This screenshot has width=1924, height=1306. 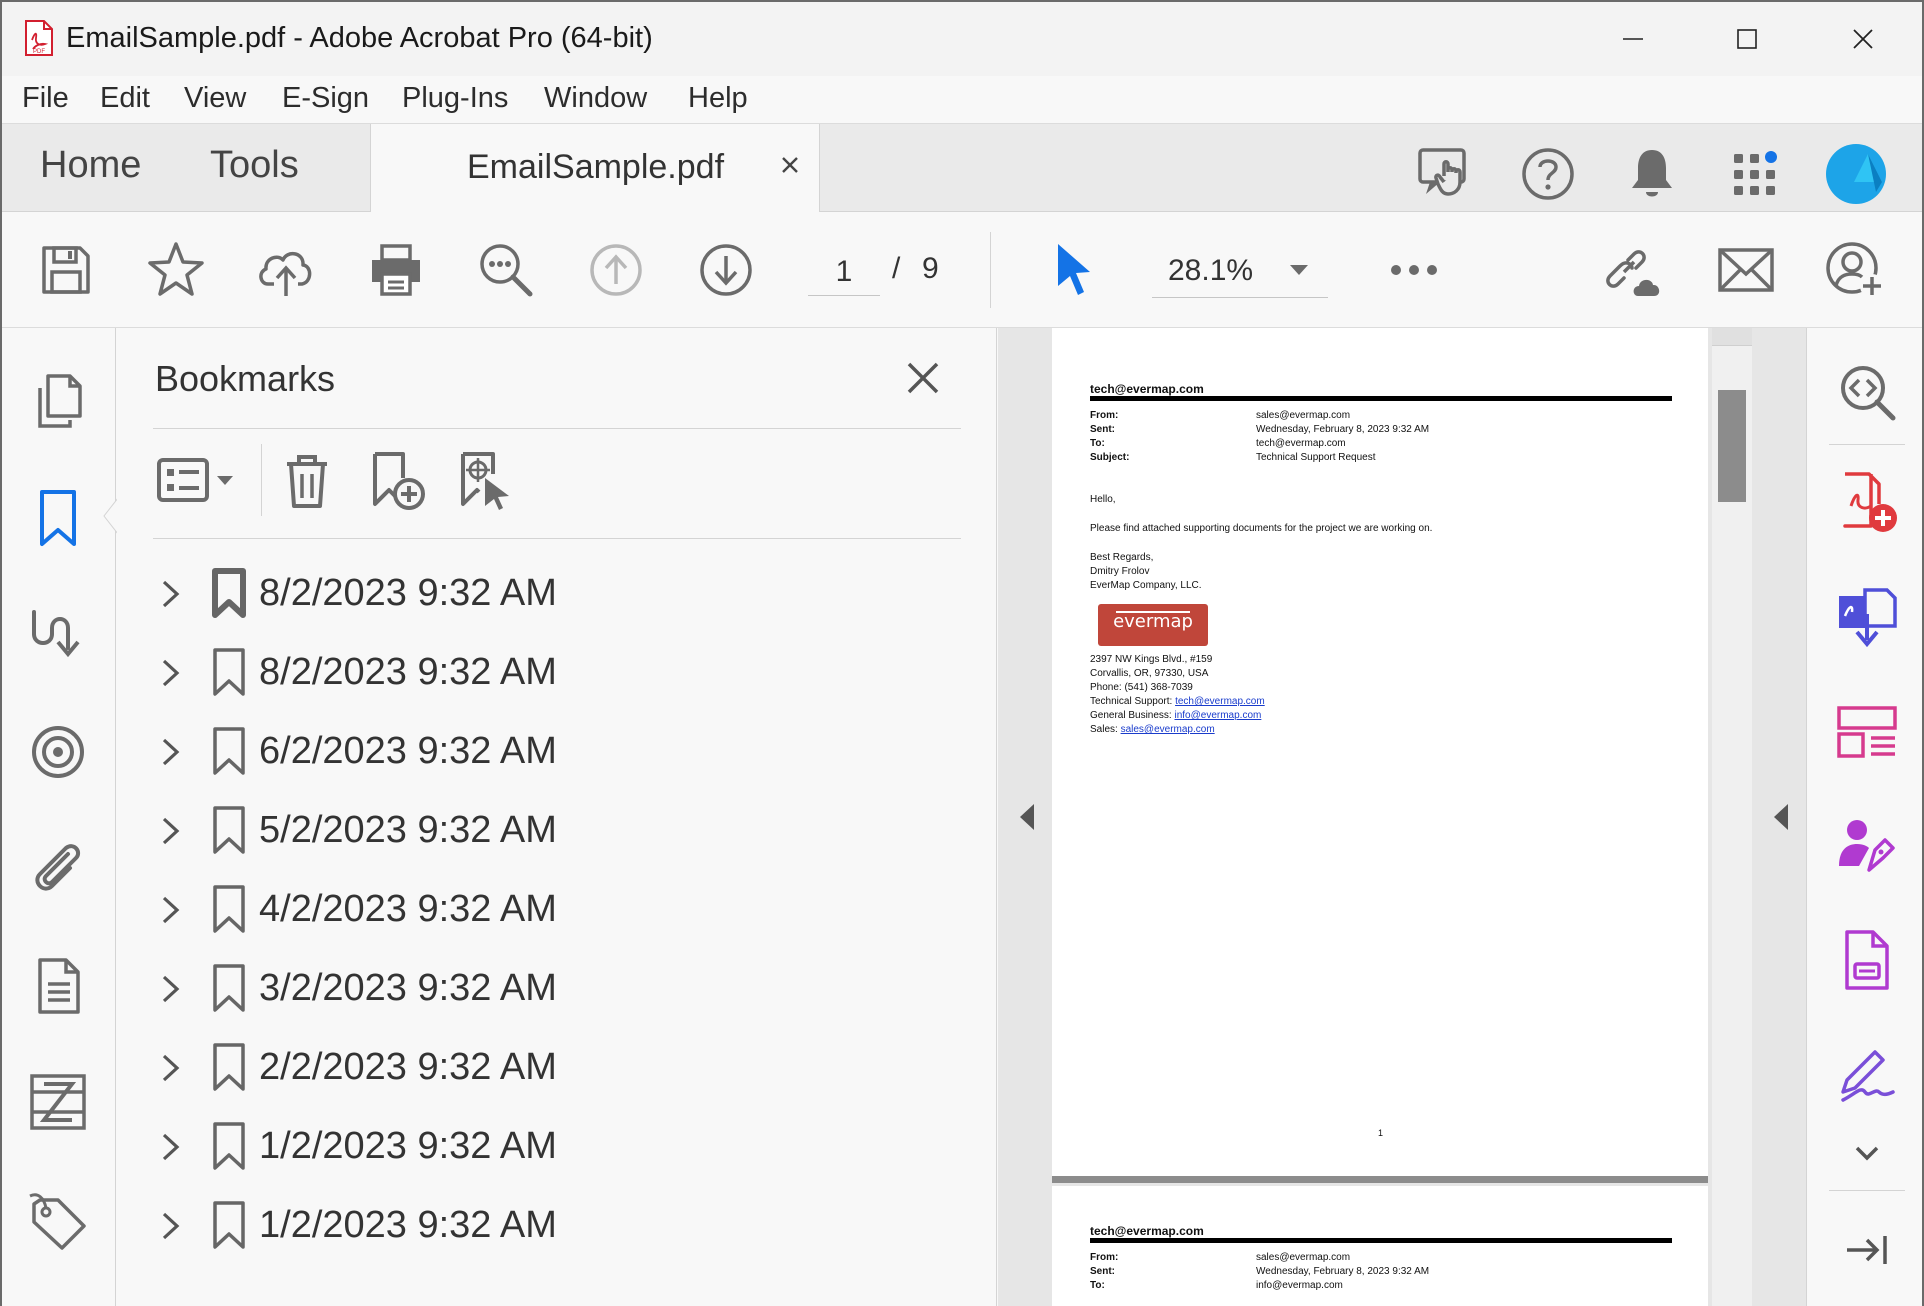 What do you see at coordinates (1131, 701) in the screenshot?
I see `support-label: Technical Support:` at bounding box center [1131, 701].